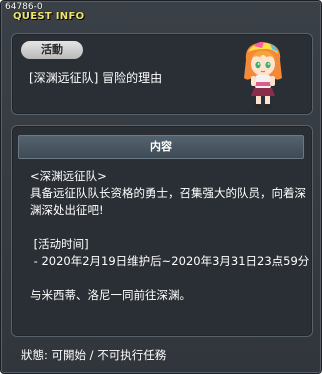  I want to click on event-badge: 活動, so click(52, 50).